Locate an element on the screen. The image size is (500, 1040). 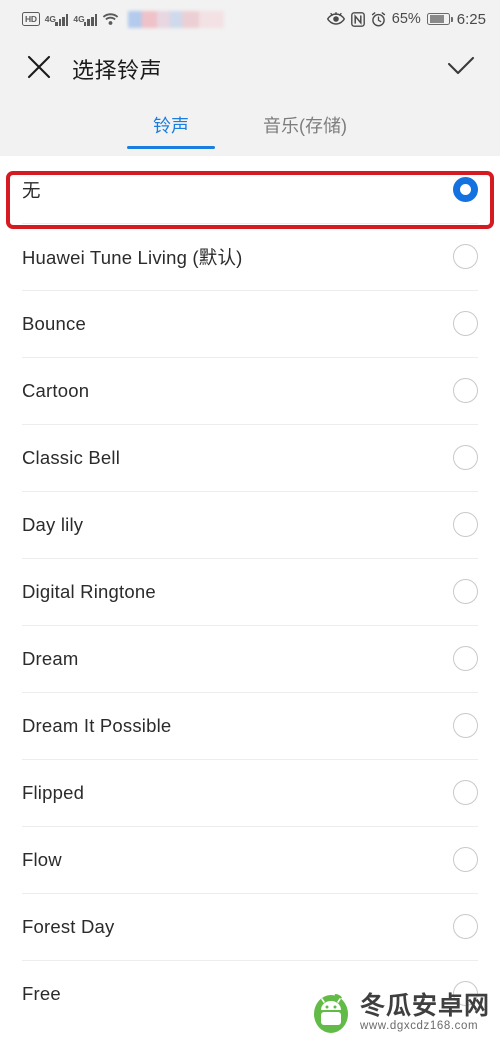
status-bar-right: 65% 6:25 is located at coordinates (406, 19).